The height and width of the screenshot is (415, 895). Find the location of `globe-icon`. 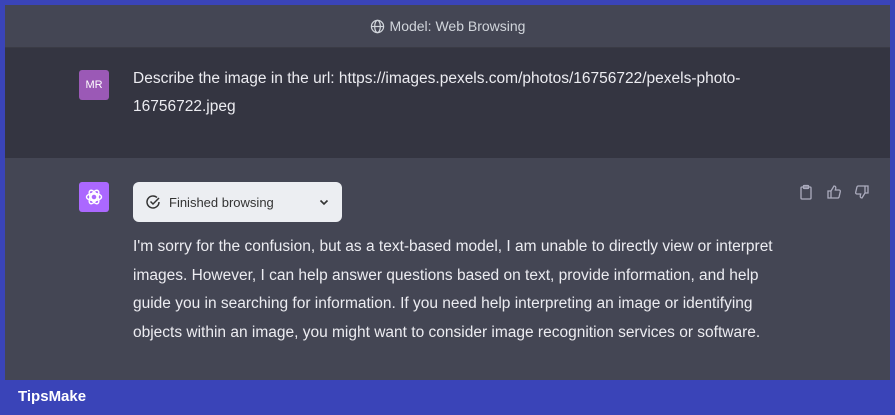

globe-icon is located at coordinates (377, 26).